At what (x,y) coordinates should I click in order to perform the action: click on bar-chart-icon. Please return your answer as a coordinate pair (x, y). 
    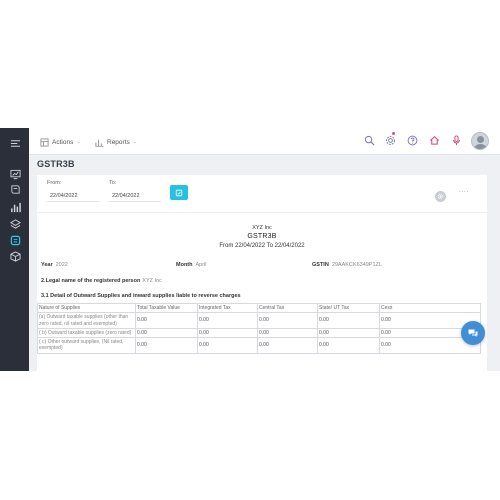
    Looking at the image, I should click on (15, 207).